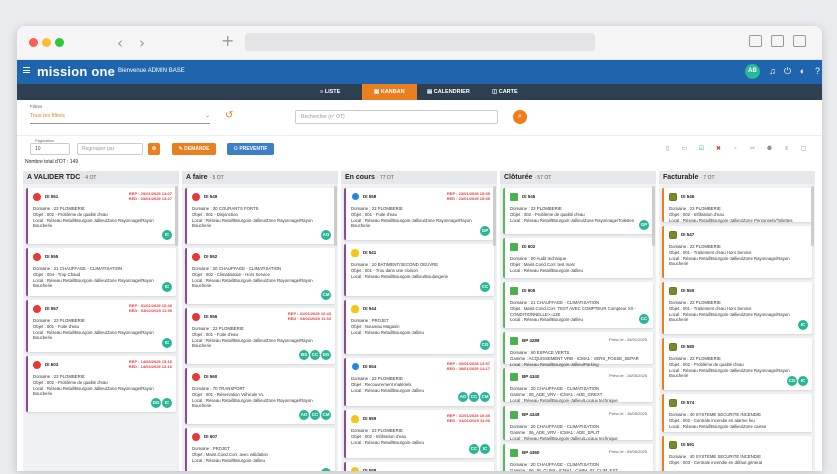 This screenshot has width=837, height=474. Describe the element at coordinates (304, 355) in the screenshot. I see `assignee-badge: BS` at that location.